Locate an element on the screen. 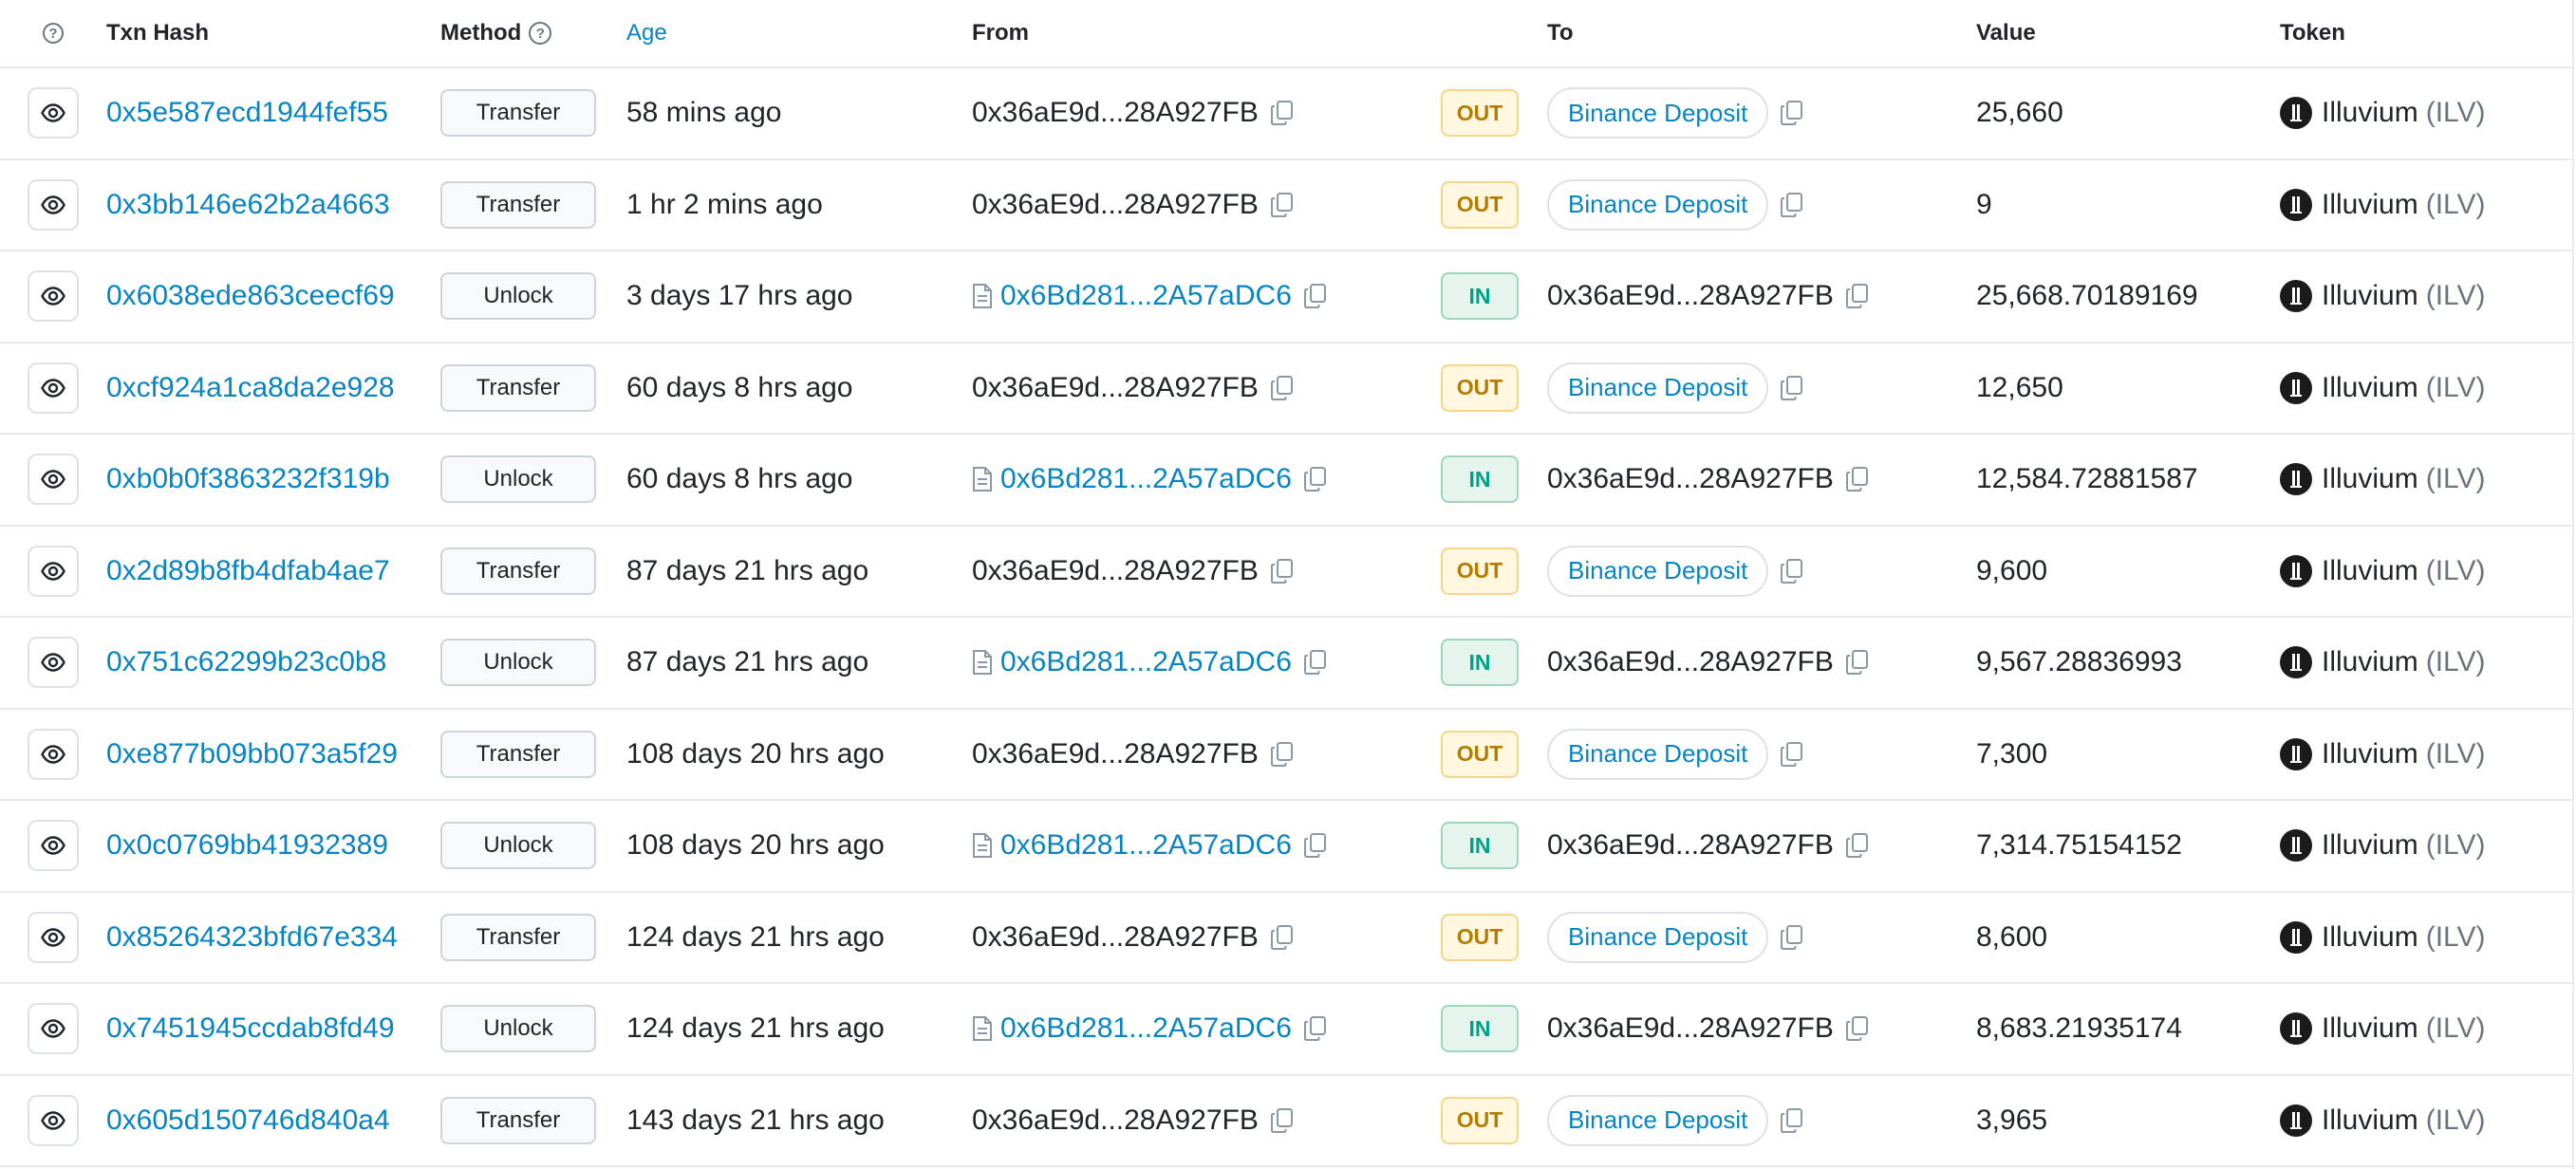  txn-hash-link: 0x5e587ecd1944fef55 is located at coordinates (247, 113).